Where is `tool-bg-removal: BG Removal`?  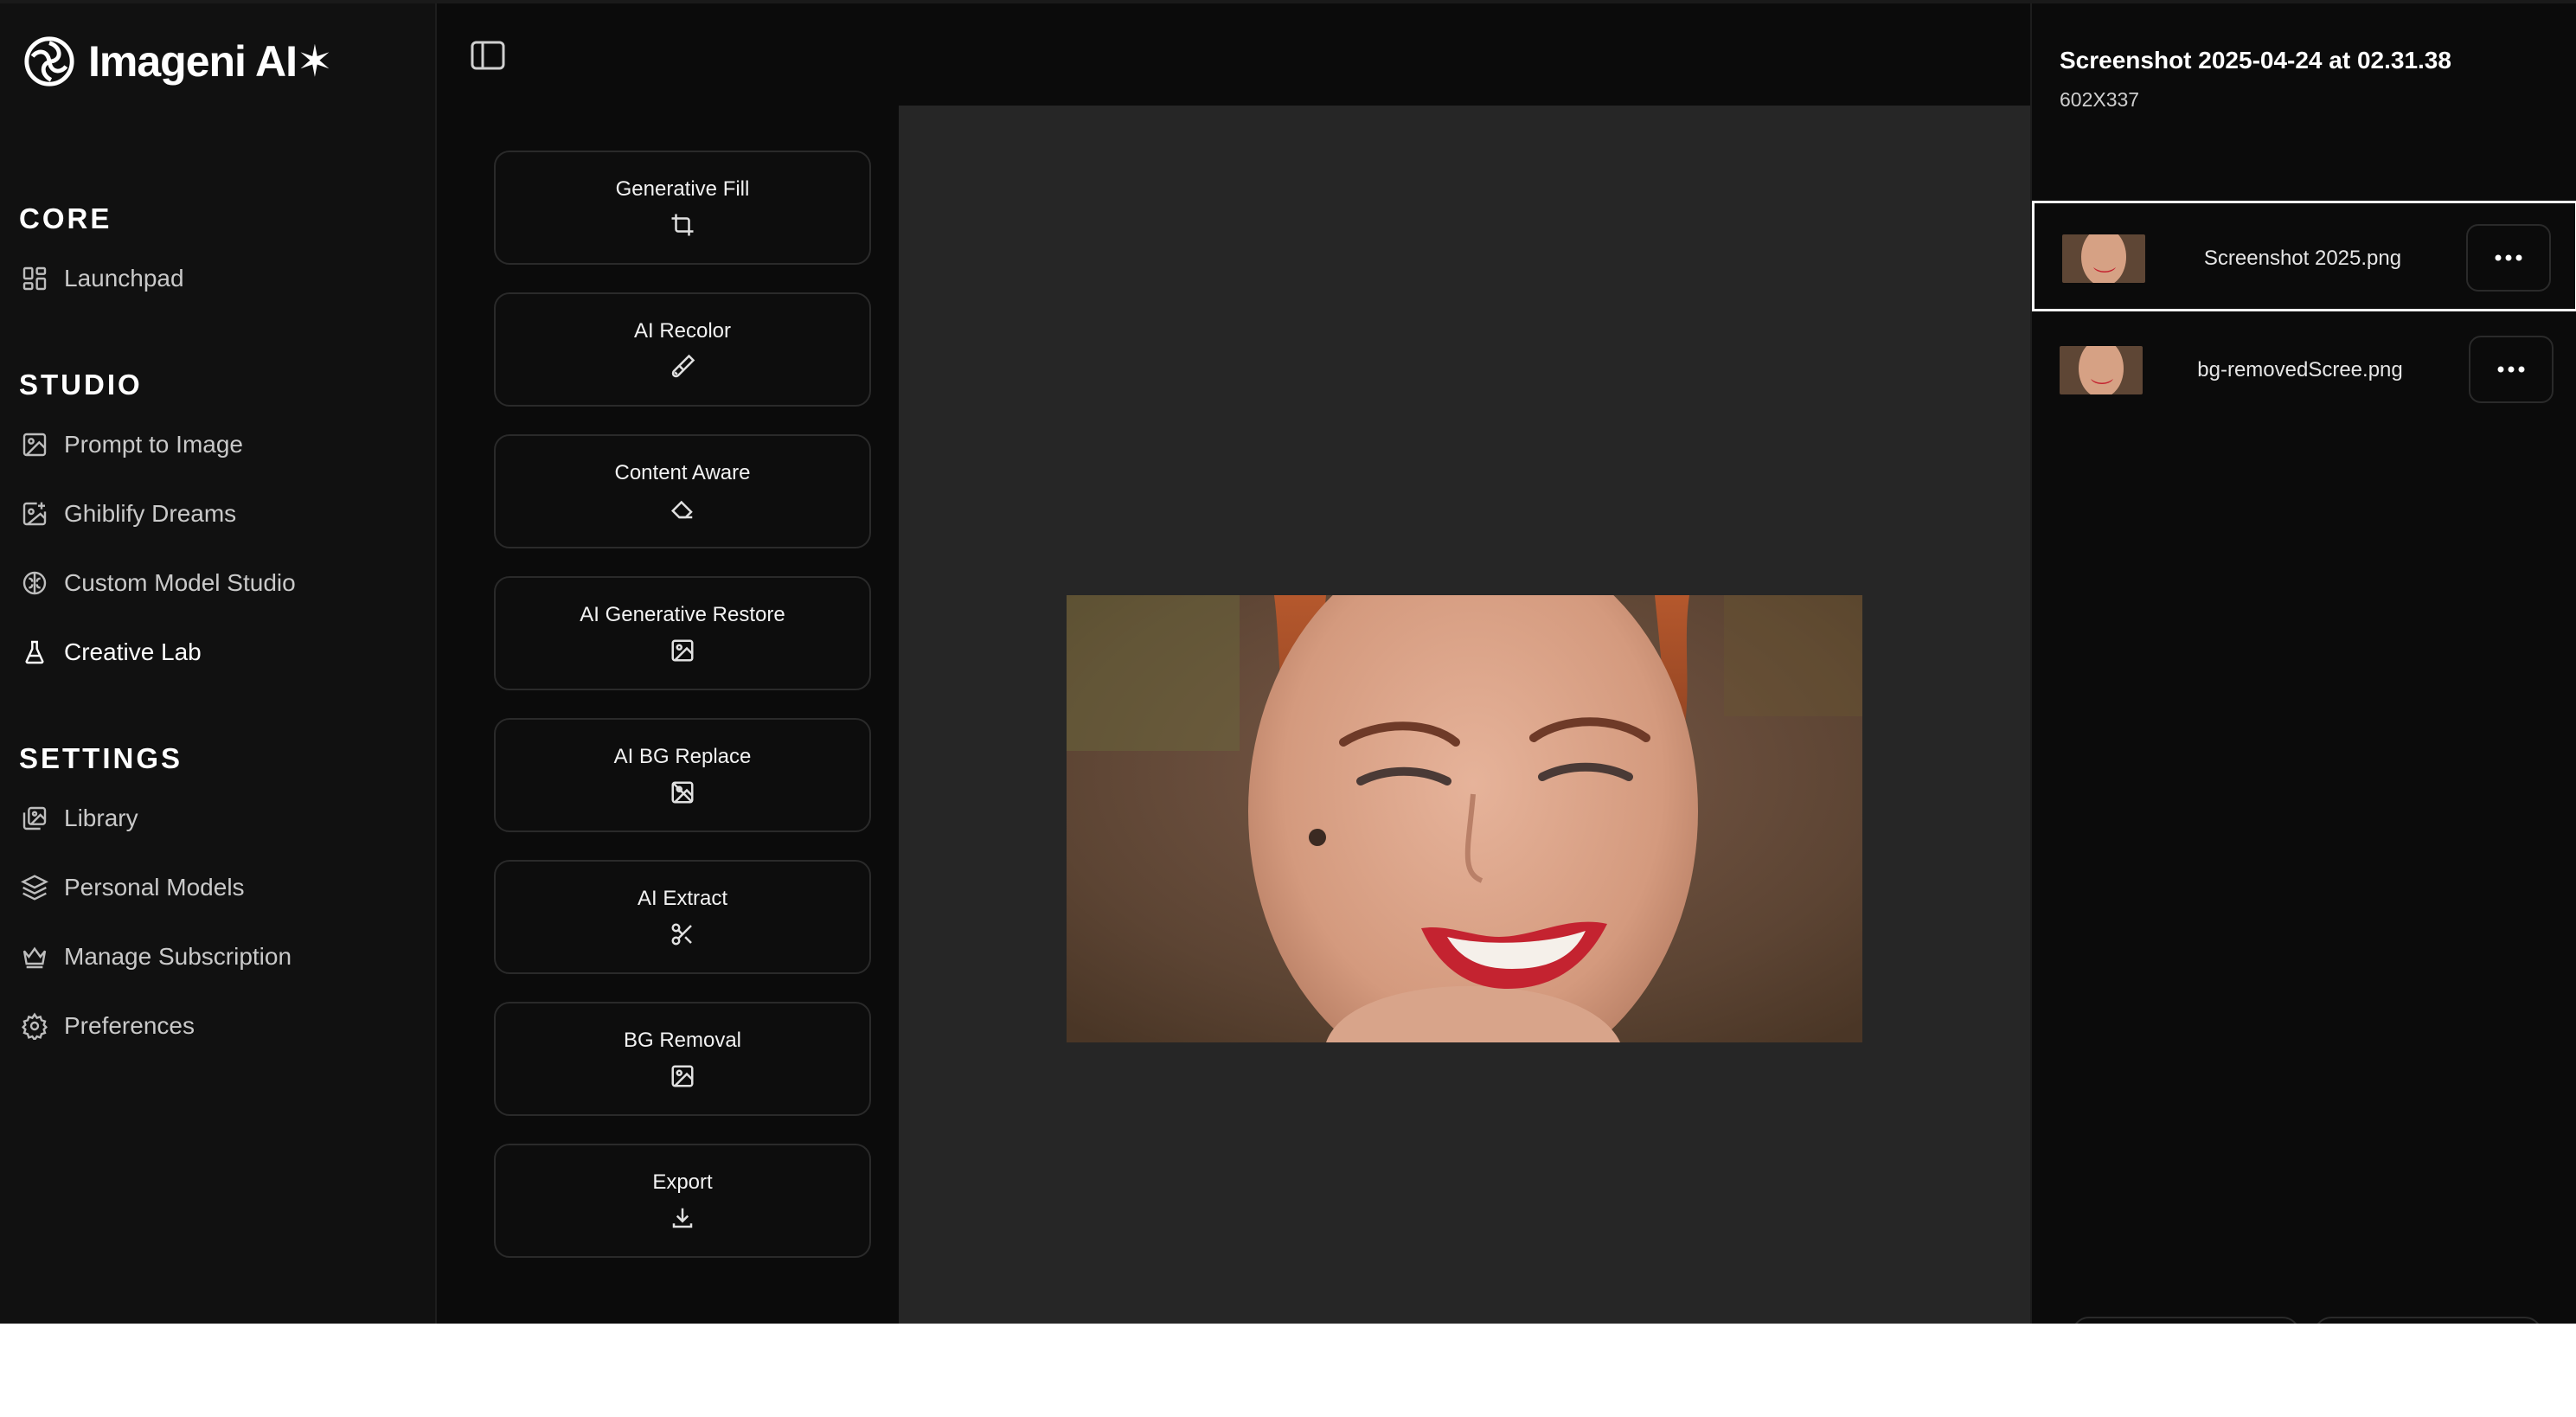
tool-bg-removal: BG Removal is located at coordinates (682, 1059).